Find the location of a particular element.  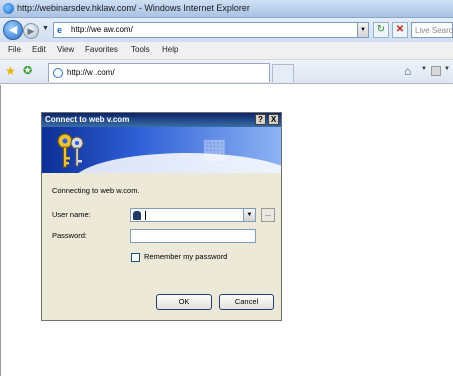

tab-title: http://w .com/ is located at coordinates (91, 72).